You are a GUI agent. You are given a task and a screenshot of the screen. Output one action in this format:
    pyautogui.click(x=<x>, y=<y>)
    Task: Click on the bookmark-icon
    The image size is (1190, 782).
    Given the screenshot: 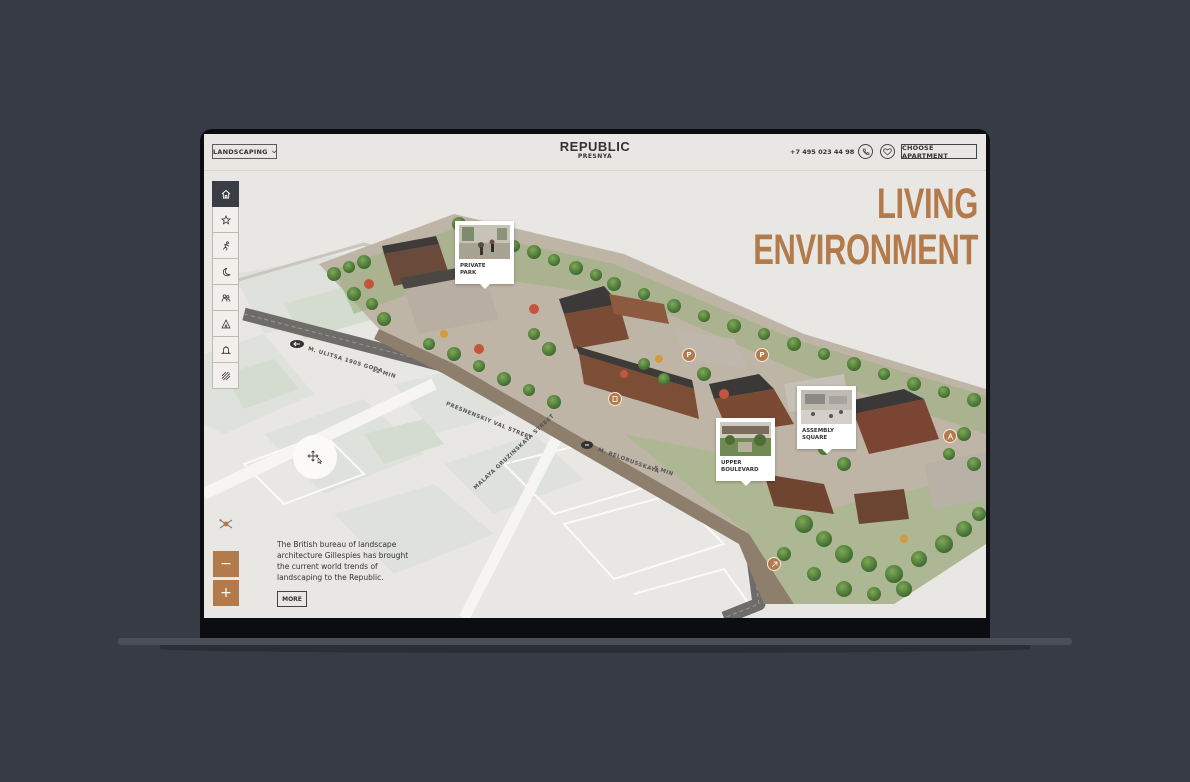 What is the action you would take?
    pyautogui.click(x=615, y=399)
    